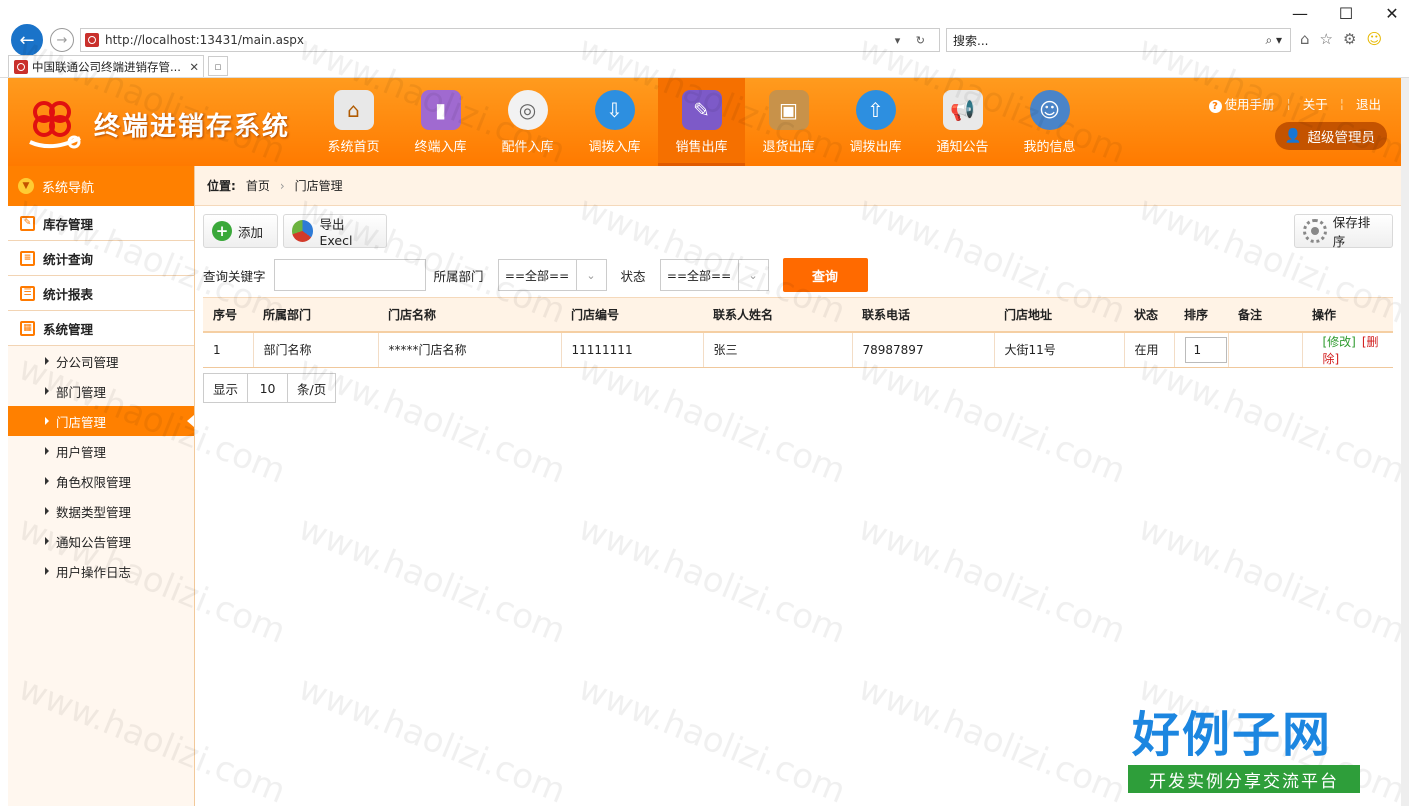 The width and height of the screenshot is (1409, 812). I want to click on page-size-input: 10, so click(268, 388).